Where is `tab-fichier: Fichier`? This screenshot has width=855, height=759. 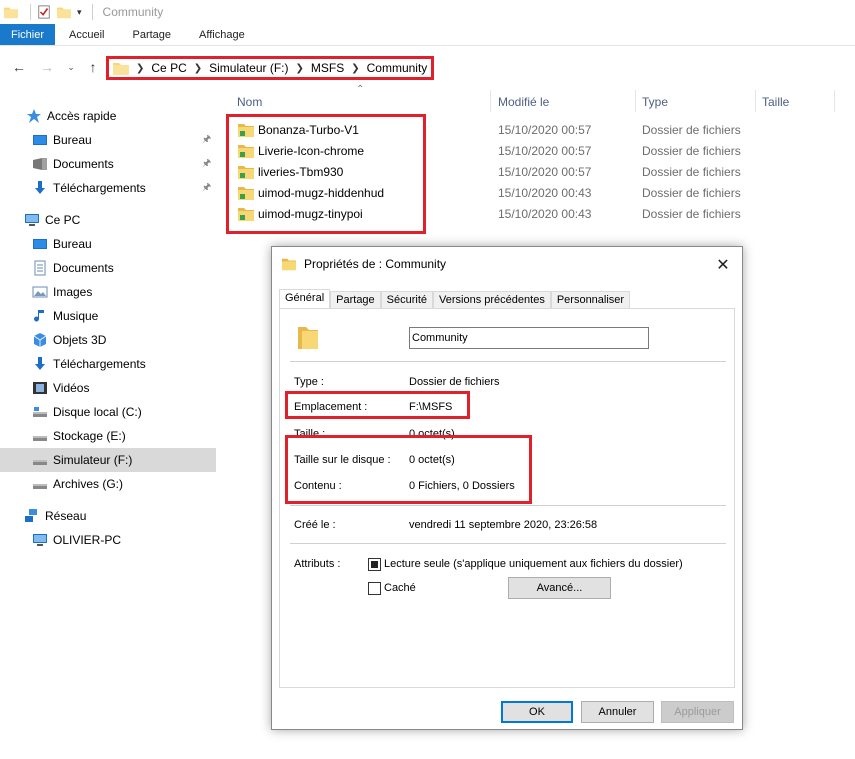
tab-fichier: Fichier is located at coordinates (28, 34).